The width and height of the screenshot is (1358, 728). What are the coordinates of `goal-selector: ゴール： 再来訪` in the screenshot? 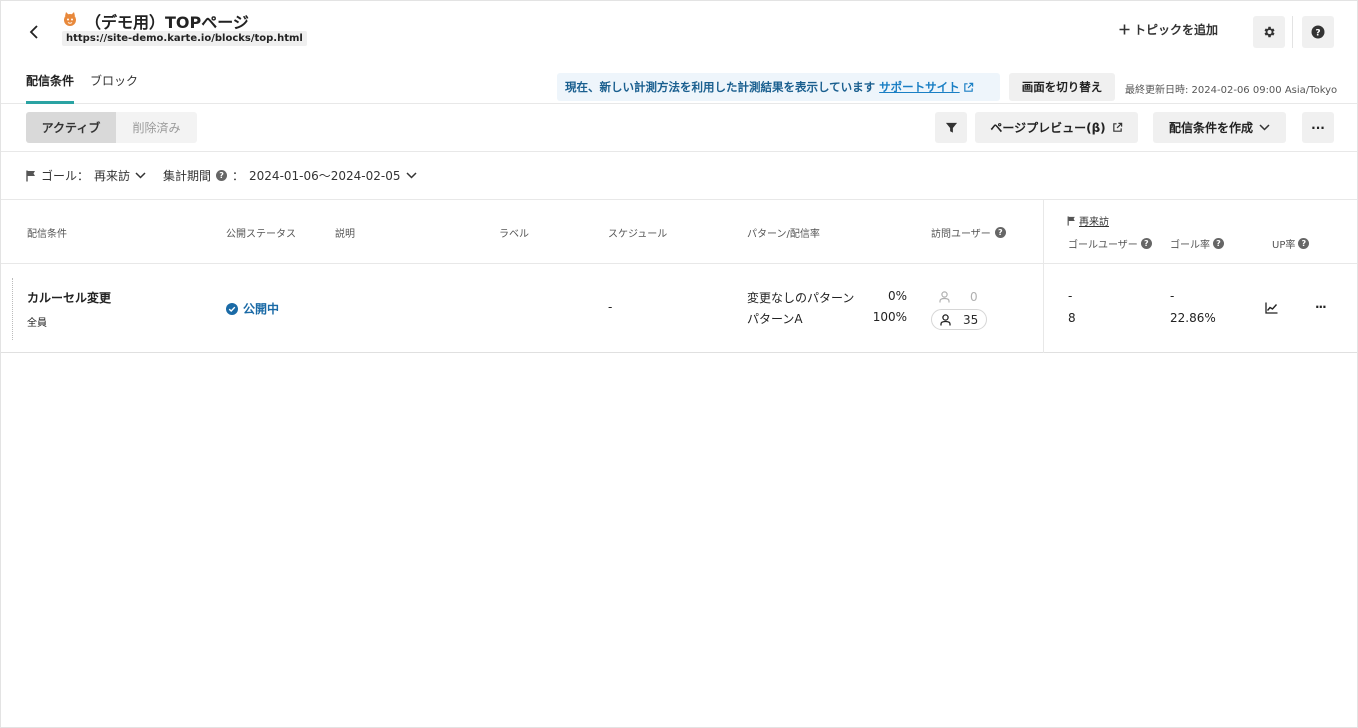 It's located at (86, 175).